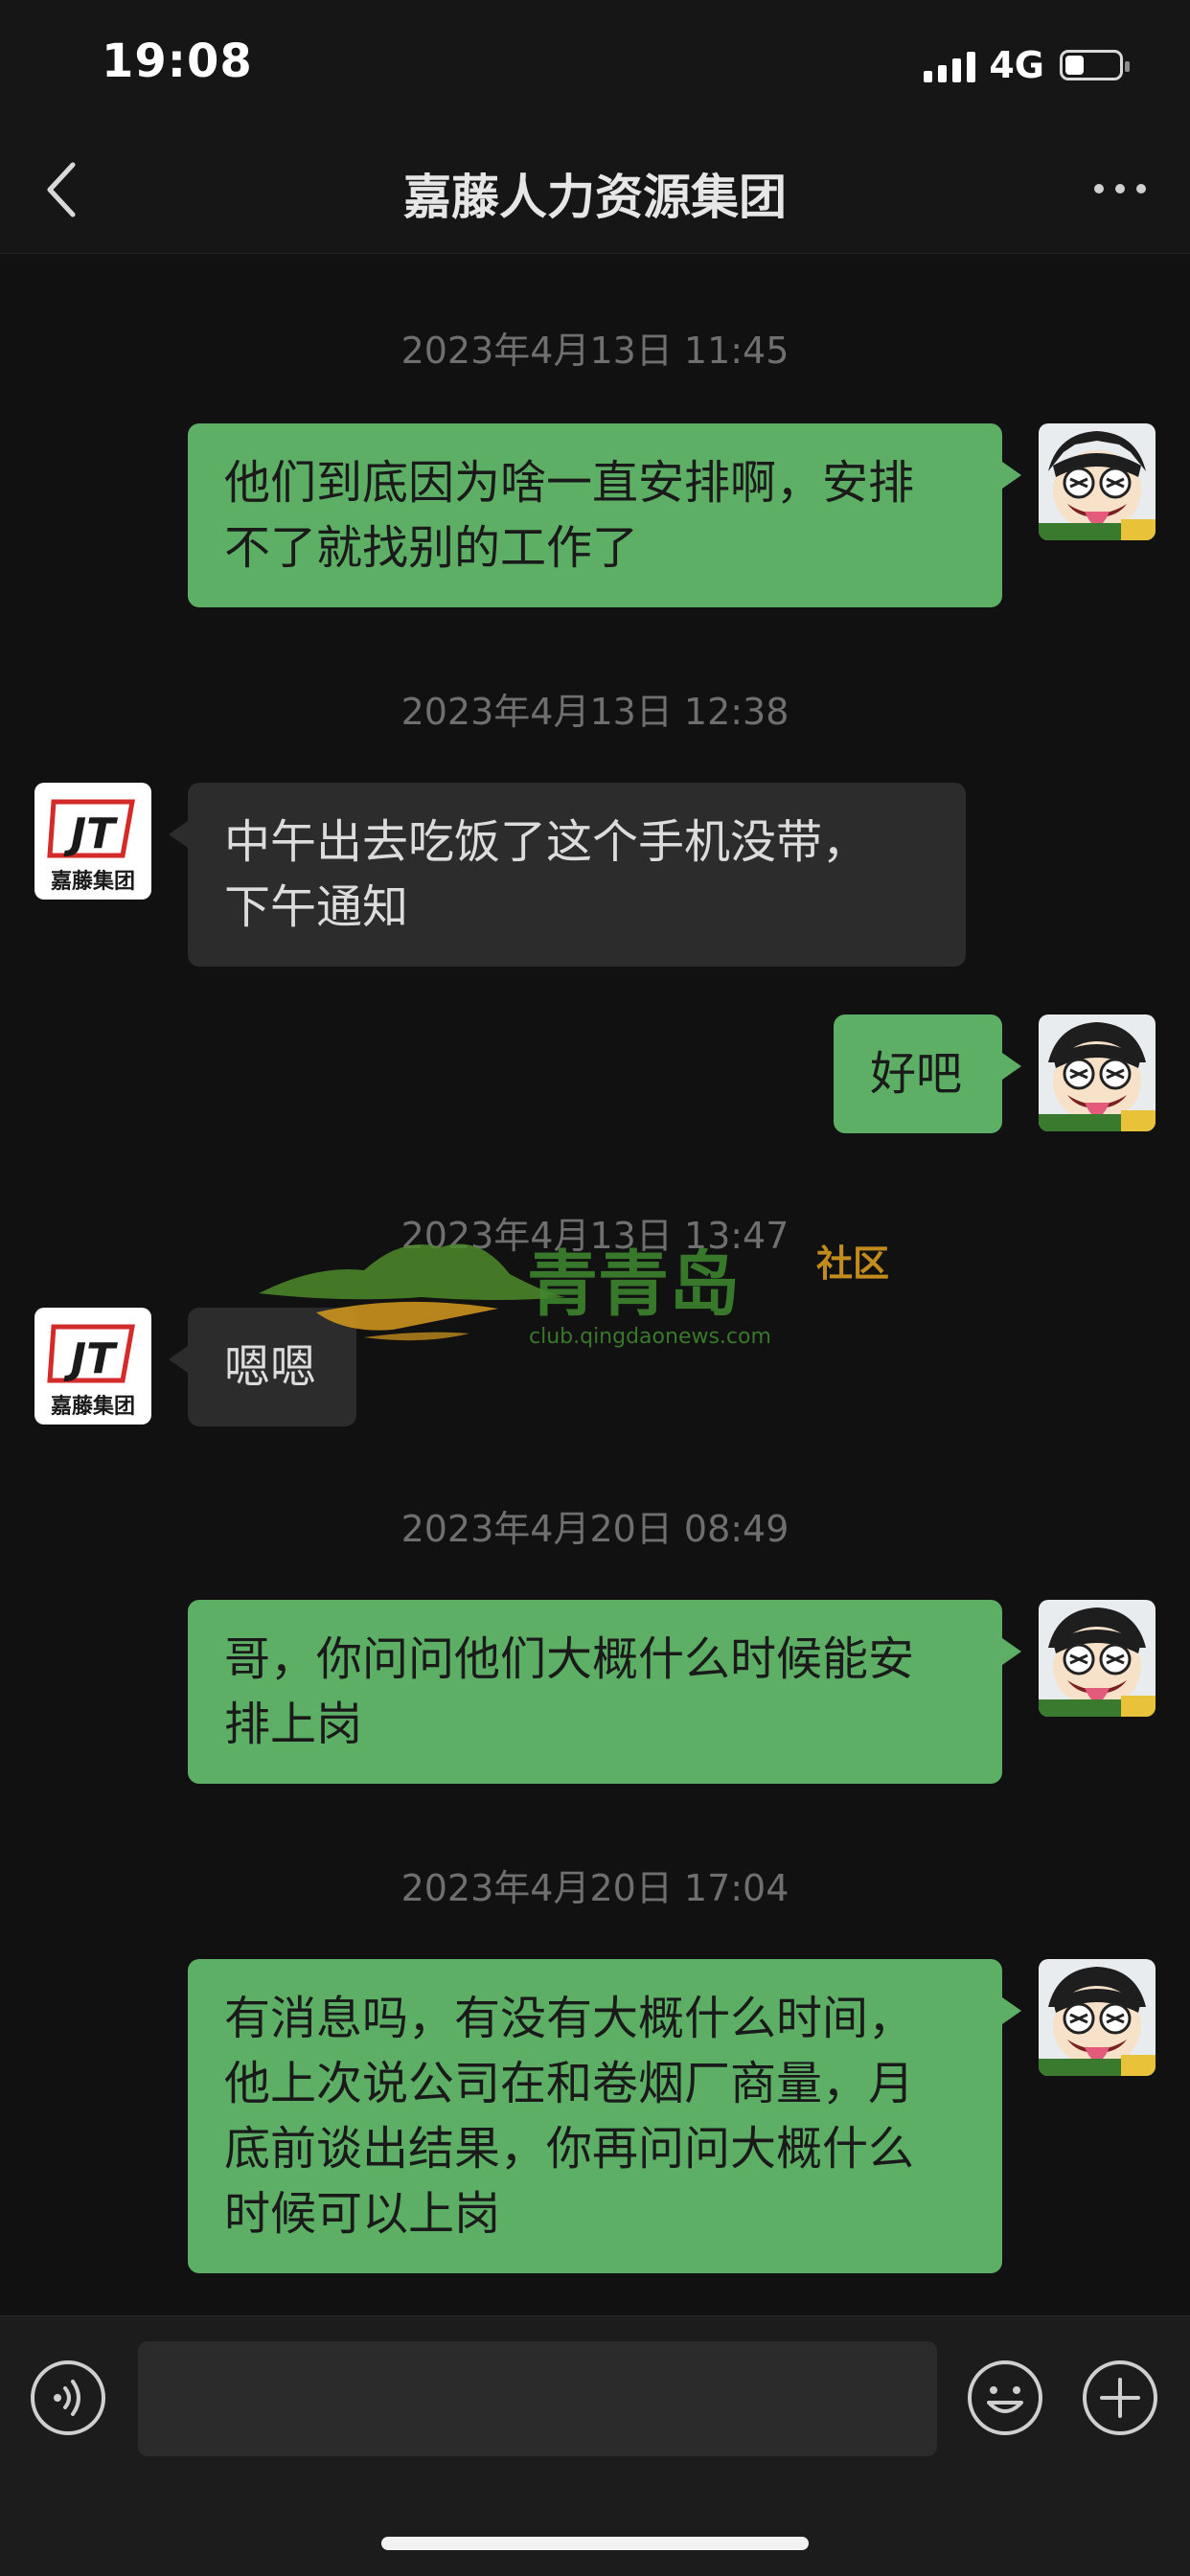 The width and height of the screenshot is (1190, 2576). What do you see at coordinates (570, 1659) in the screenshot?
I see `message-line: 哥，你问问他们大概什么时候能安` at bounding box center [570, 1659].